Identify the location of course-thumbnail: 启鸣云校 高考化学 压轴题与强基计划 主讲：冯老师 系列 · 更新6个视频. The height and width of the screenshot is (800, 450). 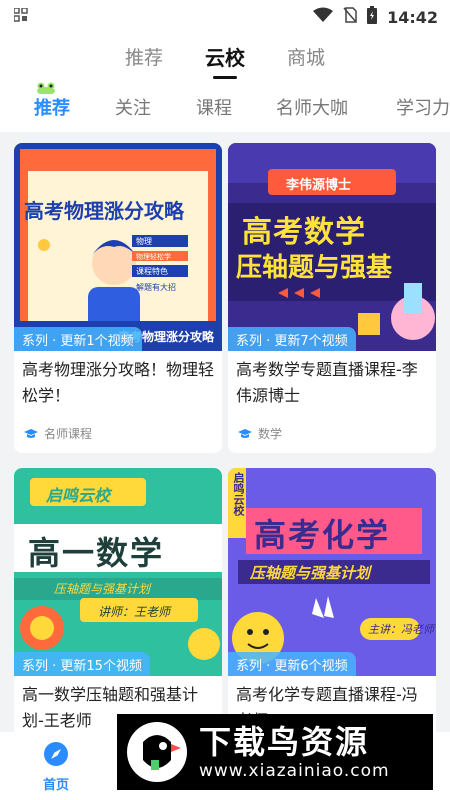
(332, 572).